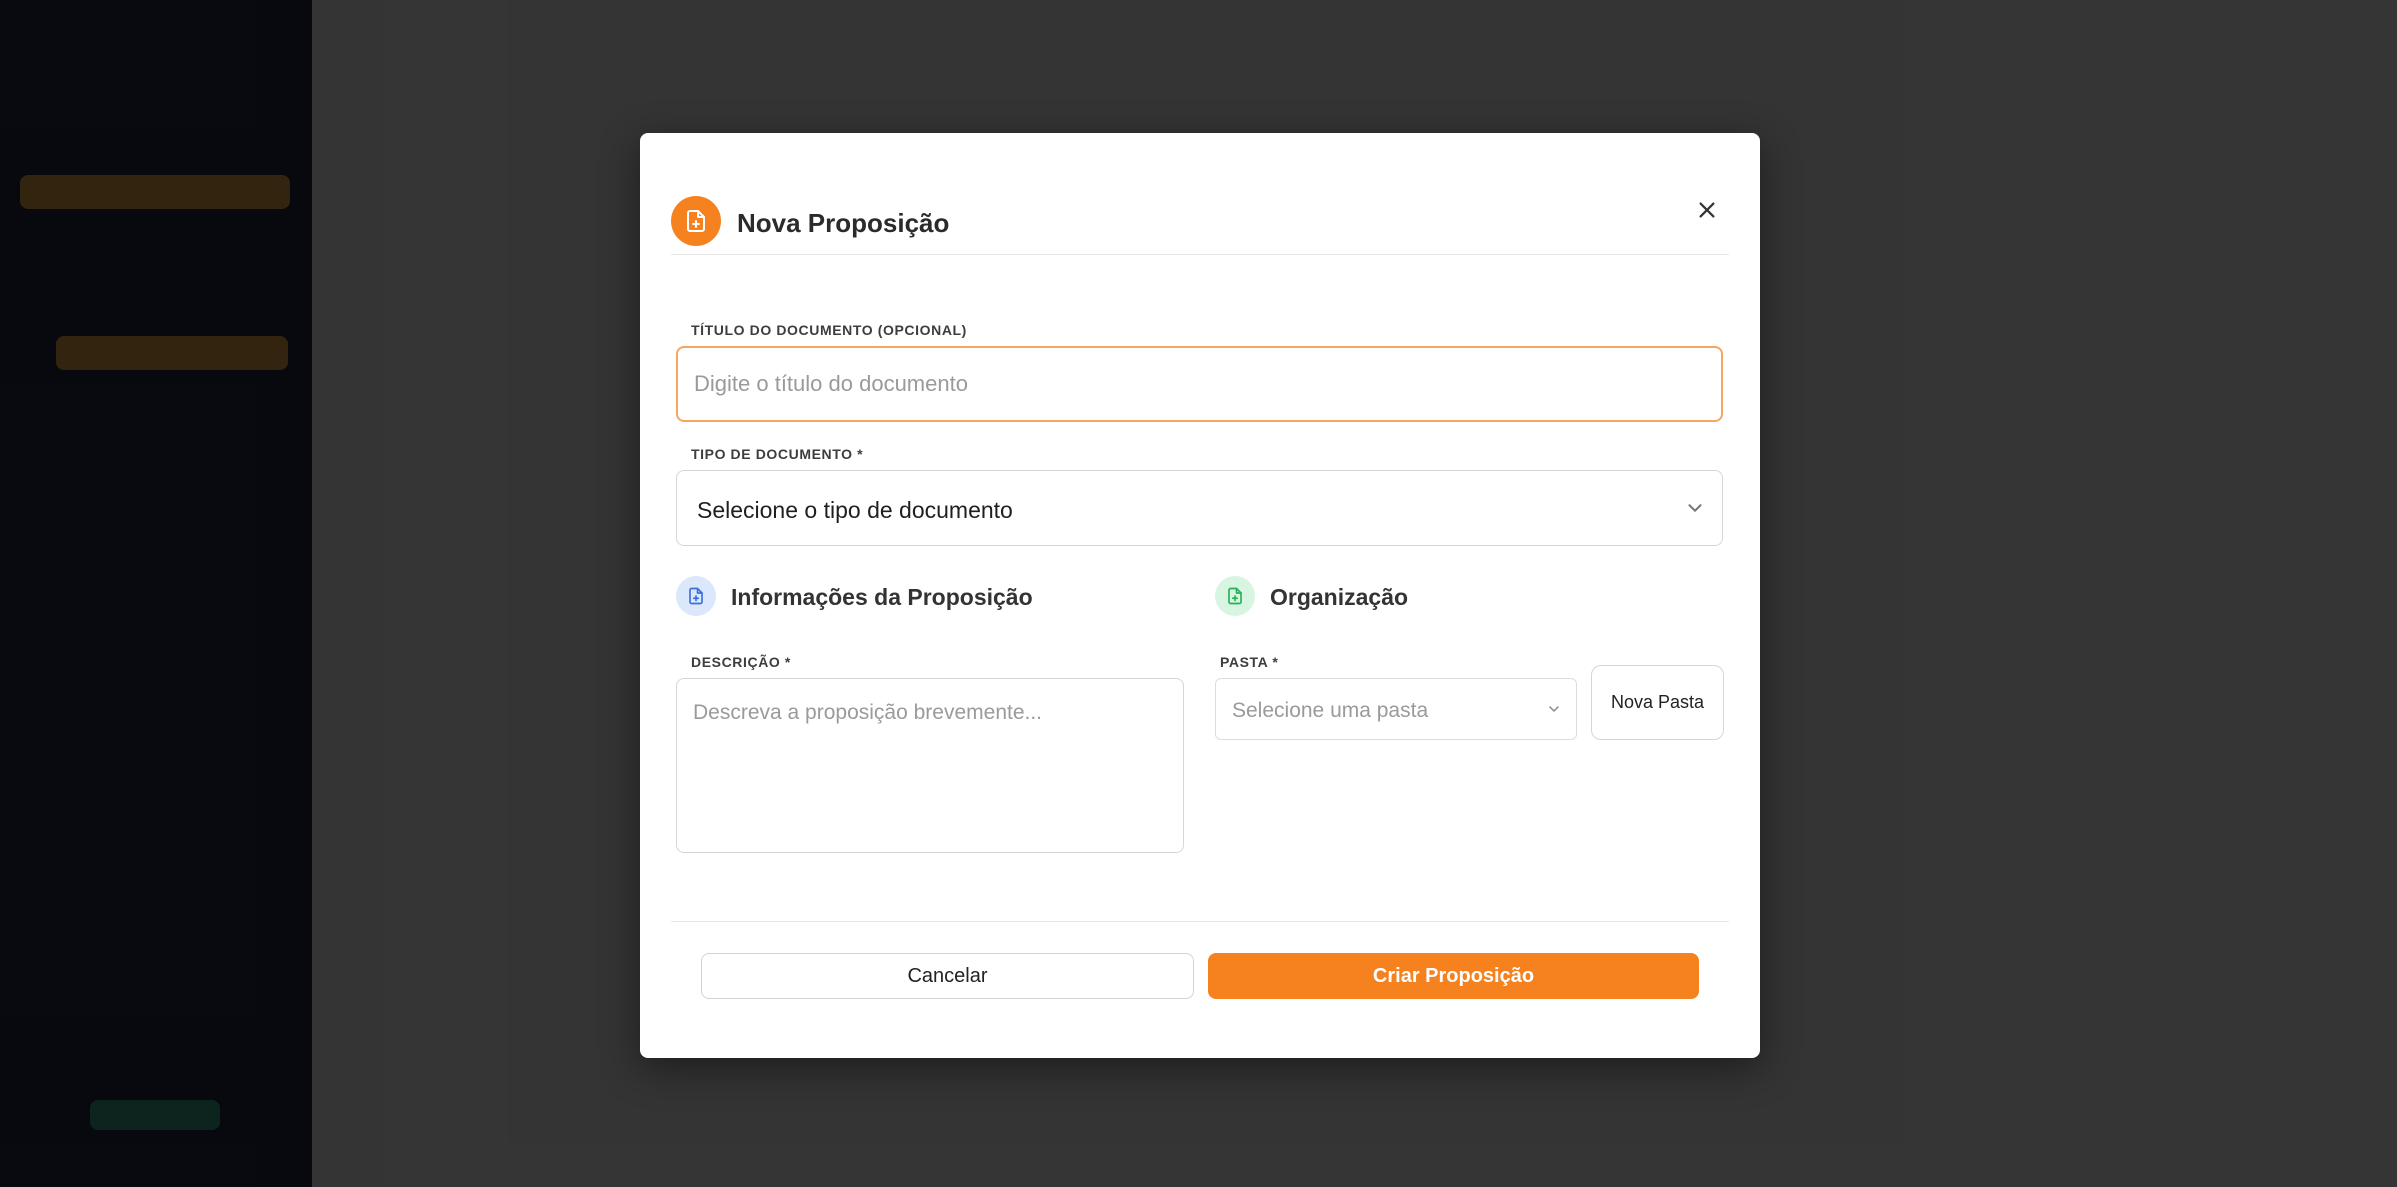  What do you see at coordinates (1453, 976) in the screenshot?
I see `create-proposal-button: Criar Proposição` at bounding box center [1453, 976].